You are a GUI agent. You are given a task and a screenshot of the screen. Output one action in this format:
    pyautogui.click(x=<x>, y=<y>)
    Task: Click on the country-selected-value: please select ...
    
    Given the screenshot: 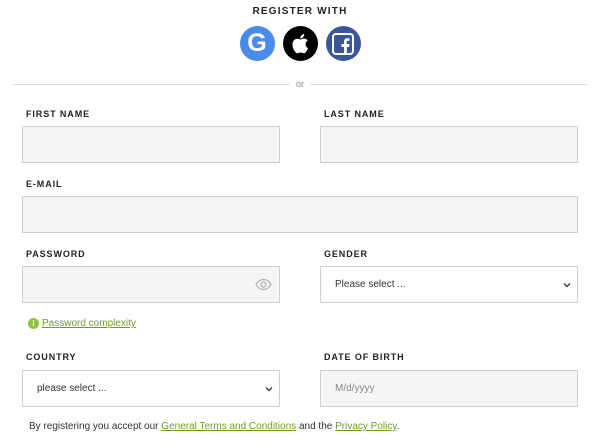 What is the action you would take?
    pyautogui.click(x=72, y=388)
    